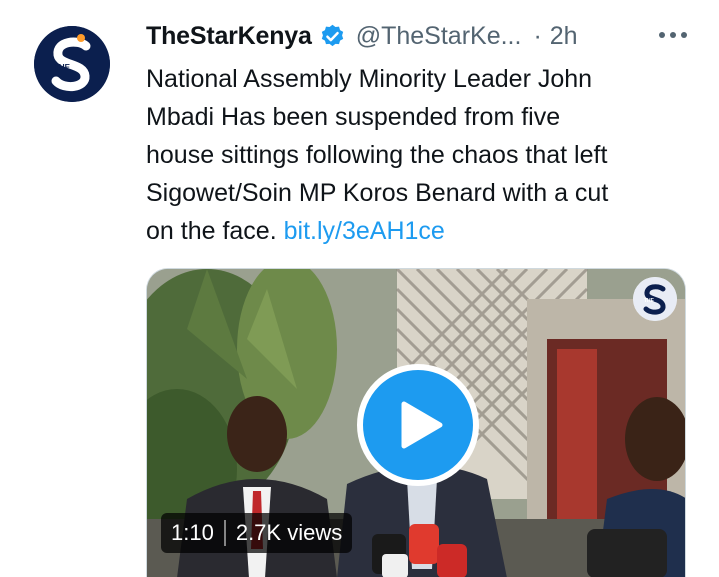  I want to click on avatar: THE, so click(72, 64).